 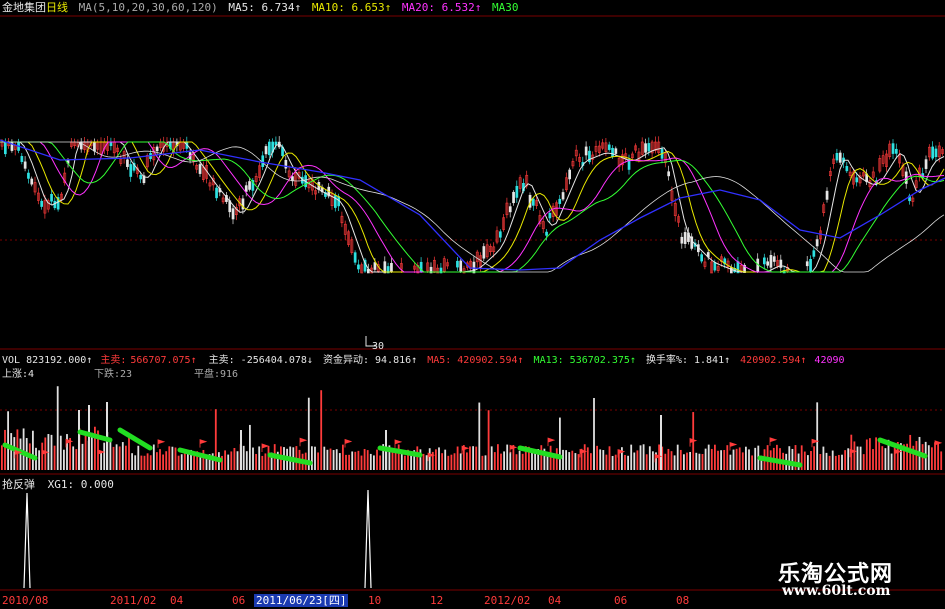 What do you see at coordinates (301, 600) in the screenshot?
I see `selected-date: 2011/06/23[四]` at bounding box center [301, 600].